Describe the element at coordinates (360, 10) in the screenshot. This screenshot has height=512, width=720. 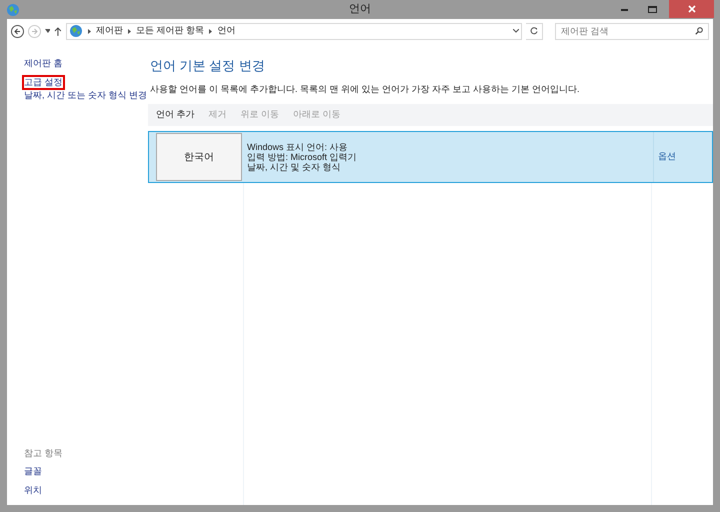
I see `window-title: 언어` at that location.